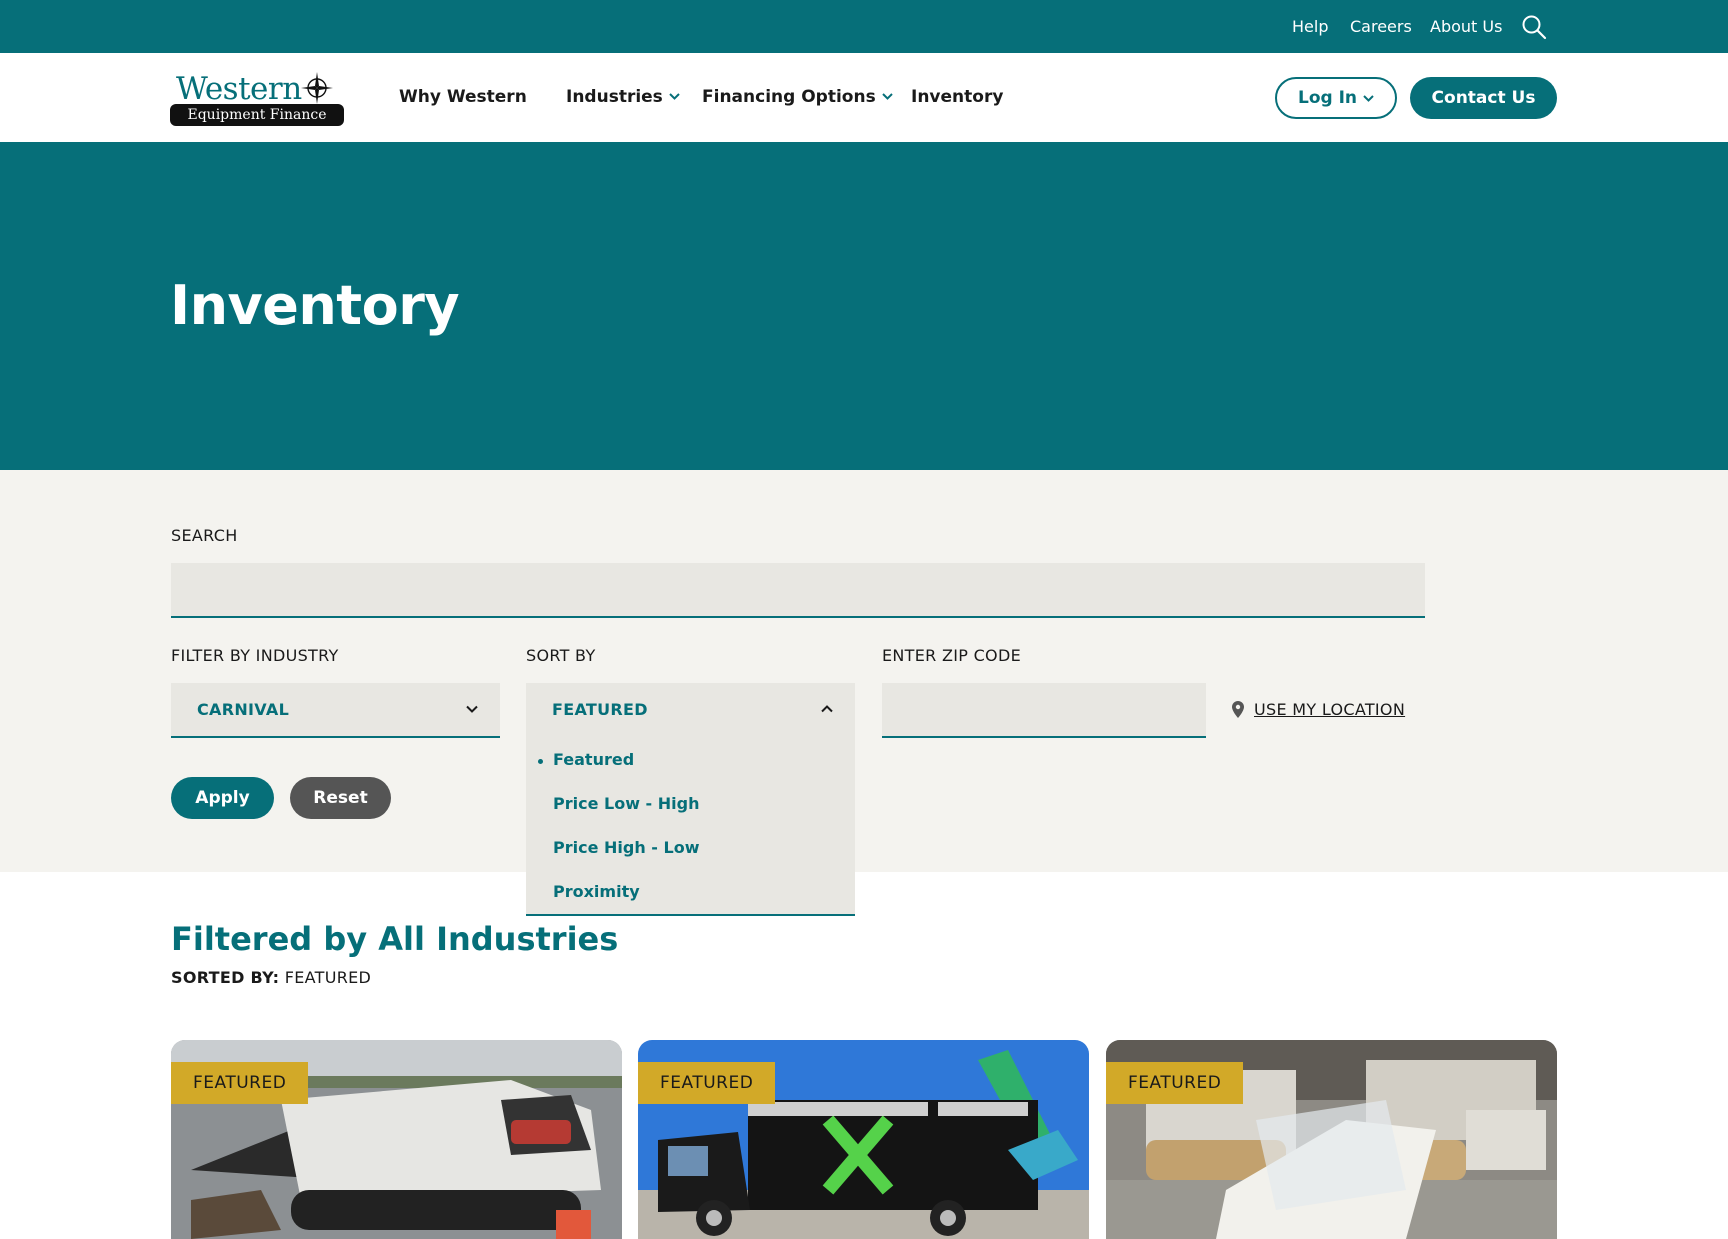 The width and height of the screenshot is (1728, 1239). What do you see at coordinates (614, 97) in the screenshot?
I see `nav-industries-label: Industries` at bounding box center [614, 97].